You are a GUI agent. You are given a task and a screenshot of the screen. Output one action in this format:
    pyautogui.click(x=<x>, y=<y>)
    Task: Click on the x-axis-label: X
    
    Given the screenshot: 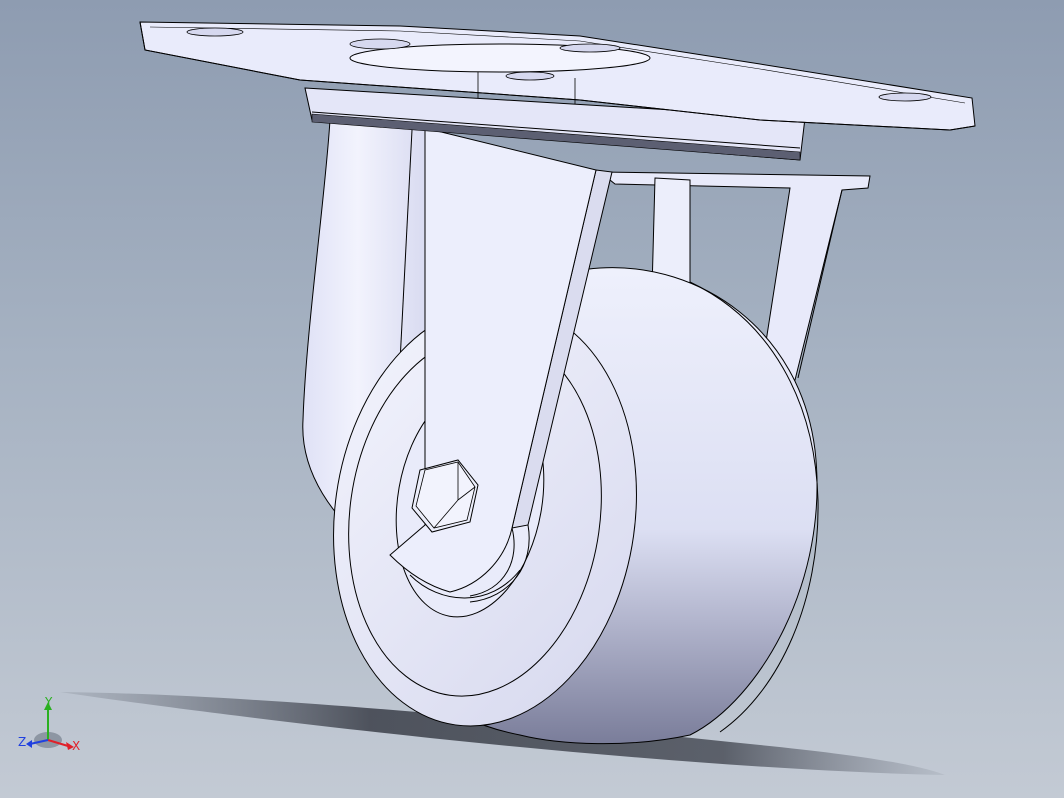 What is the action you would take?
    pyautogui.click(x=76, y=746)
    